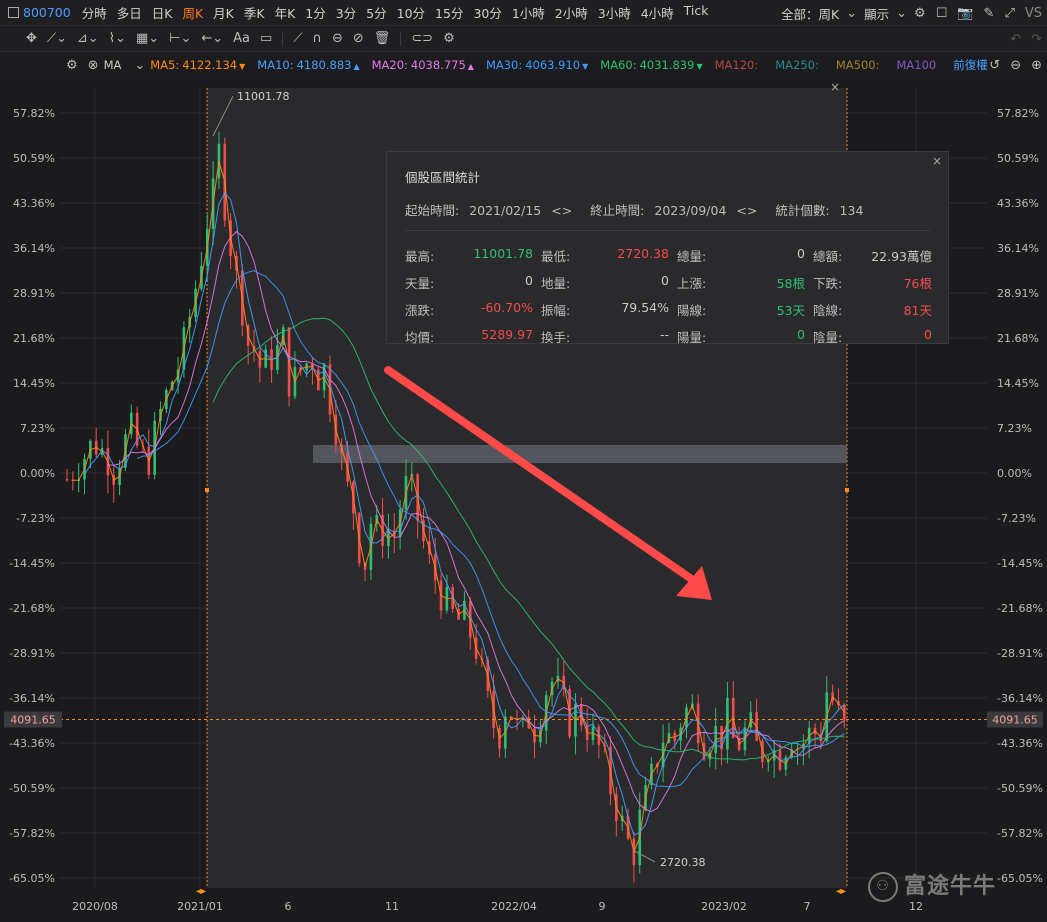 The image size is (1047, 922). I want to click on low-annotation: 2720.38, so click(683, 862).